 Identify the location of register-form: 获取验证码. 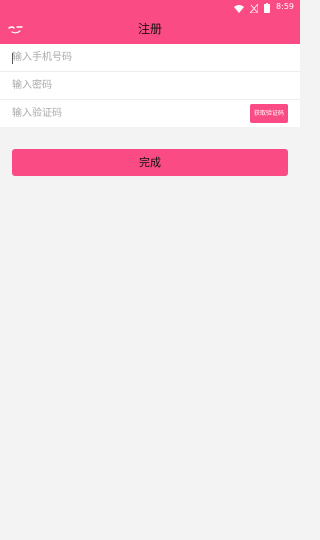
(150, 85).